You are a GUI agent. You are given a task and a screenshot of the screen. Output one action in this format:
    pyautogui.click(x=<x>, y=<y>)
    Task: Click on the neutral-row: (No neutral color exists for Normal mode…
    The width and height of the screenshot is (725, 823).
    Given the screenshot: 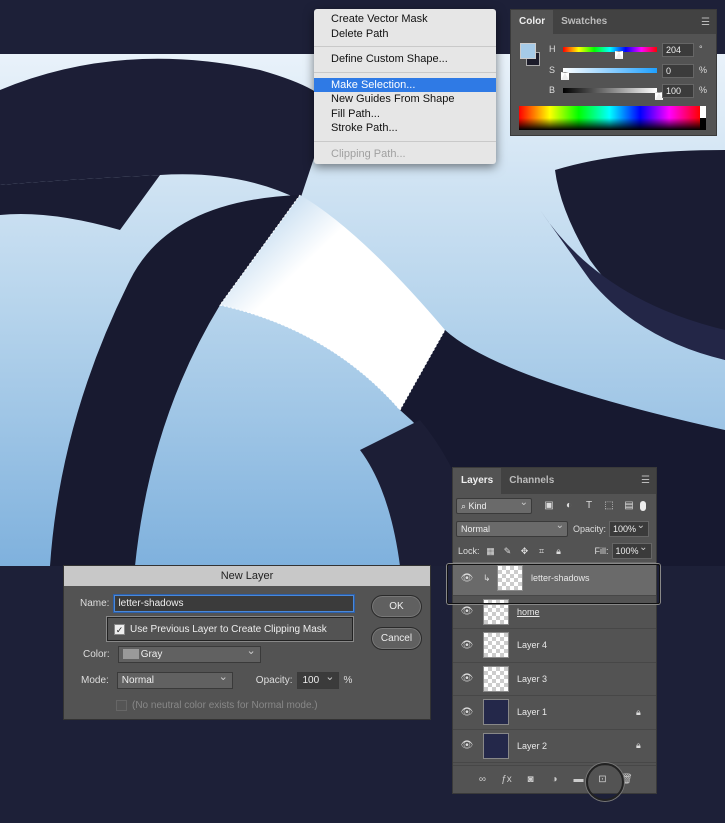 What is the action you would take?
    pyautogui.click(x=217, y=705)
    